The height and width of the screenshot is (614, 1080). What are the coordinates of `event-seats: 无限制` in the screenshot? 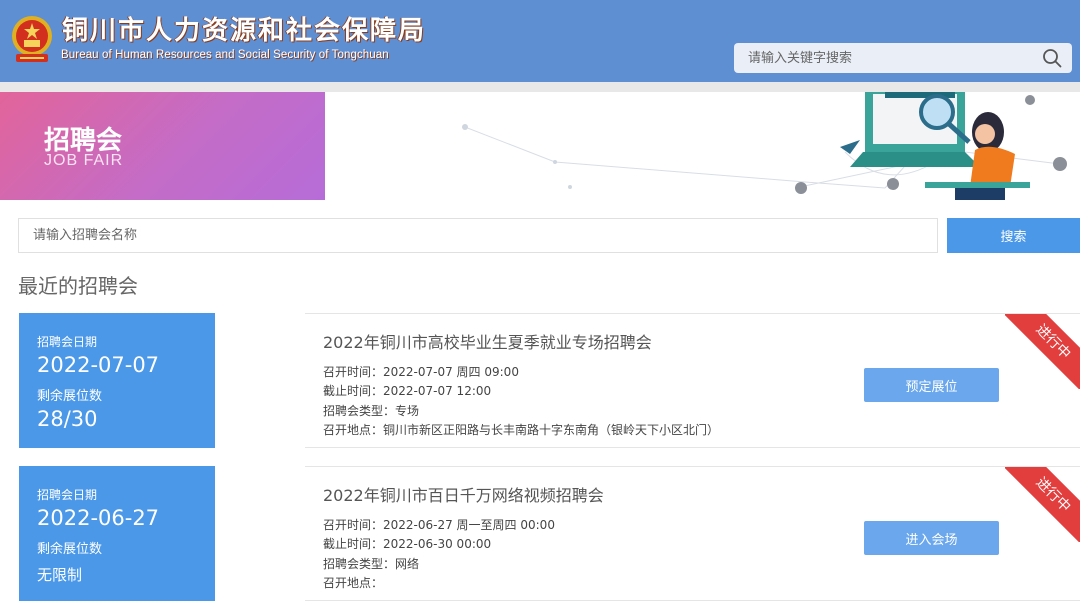 It's located at (60, 575).